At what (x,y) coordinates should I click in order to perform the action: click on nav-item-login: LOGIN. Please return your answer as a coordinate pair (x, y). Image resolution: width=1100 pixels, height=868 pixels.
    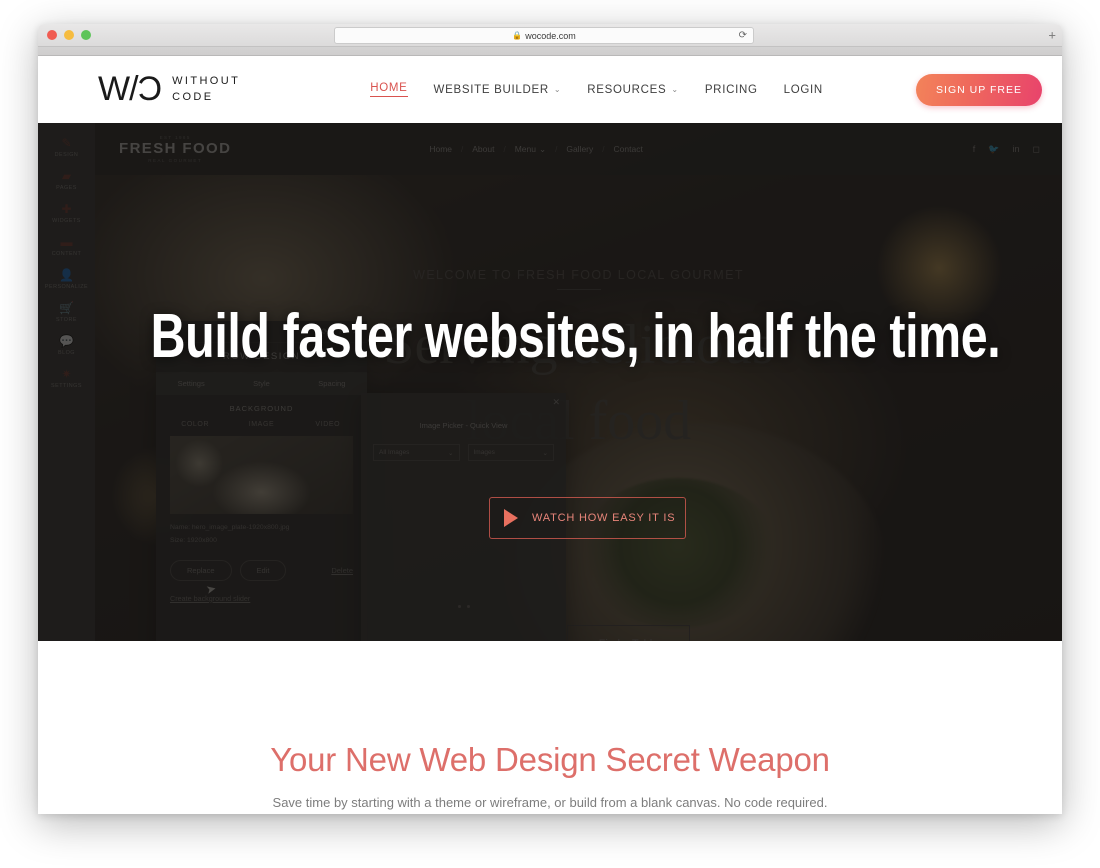
    Looking at the image, I should click on (803, 90).